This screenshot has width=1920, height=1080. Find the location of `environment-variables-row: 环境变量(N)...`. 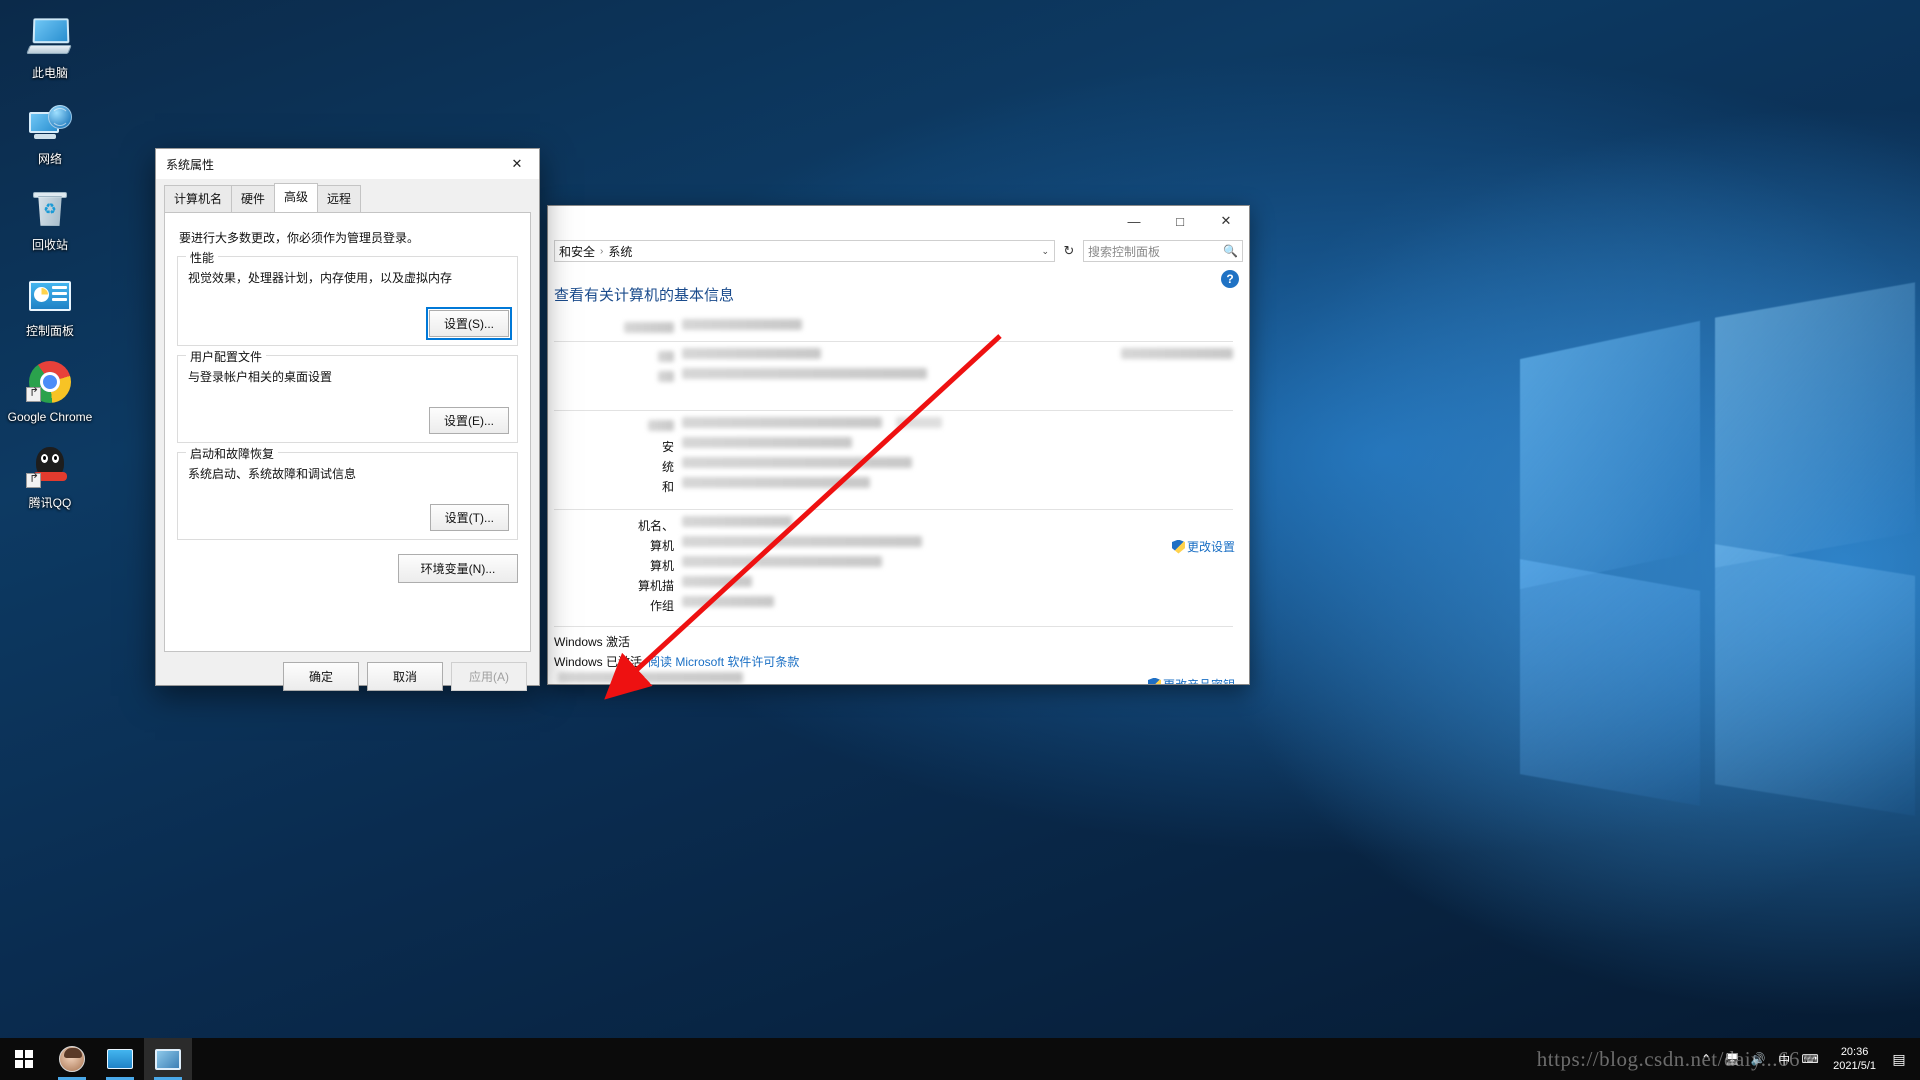

environment-variables-row: 环境变量(N)... is located at coordinates (347, 568).